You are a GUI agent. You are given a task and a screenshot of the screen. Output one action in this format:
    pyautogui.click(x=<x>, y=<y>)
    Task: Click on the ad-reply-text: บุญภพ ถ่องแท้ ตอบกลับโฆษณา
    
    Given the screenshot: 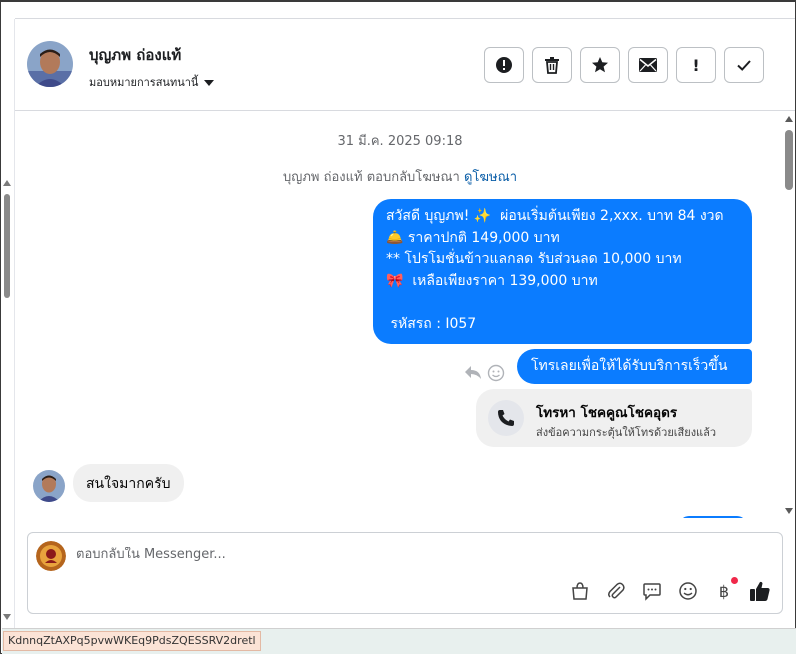 What is the action you would take?
    pyautogui.click(x=371, y=177)
    